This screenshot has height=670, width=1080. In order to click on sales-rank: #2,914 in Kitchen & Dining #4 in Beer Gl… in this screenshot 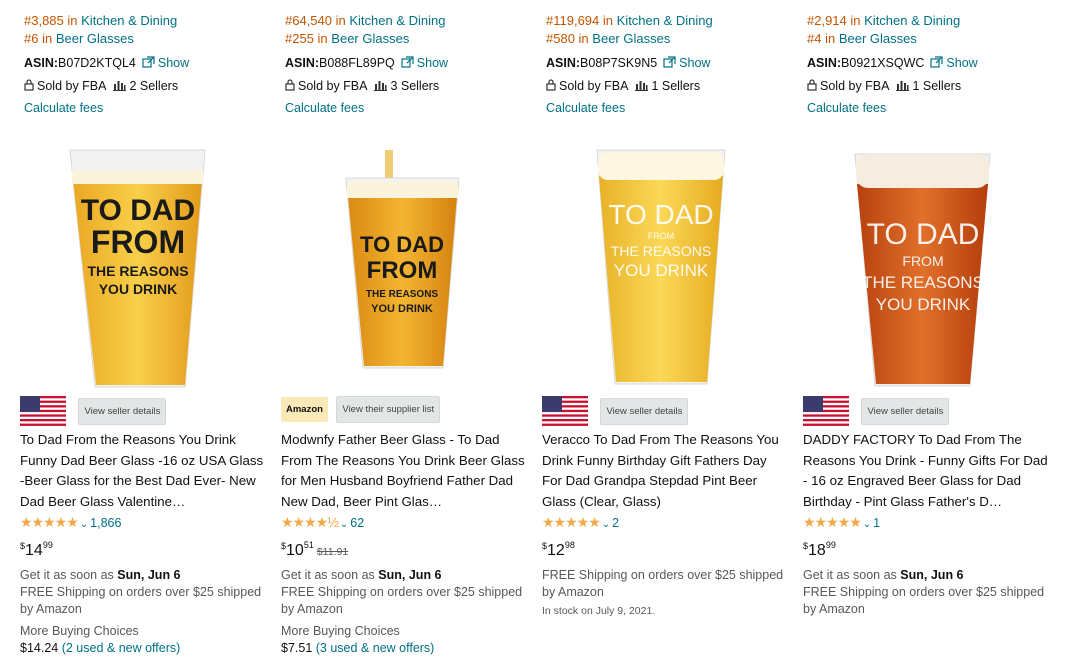, I will do `click(883, 30)`.